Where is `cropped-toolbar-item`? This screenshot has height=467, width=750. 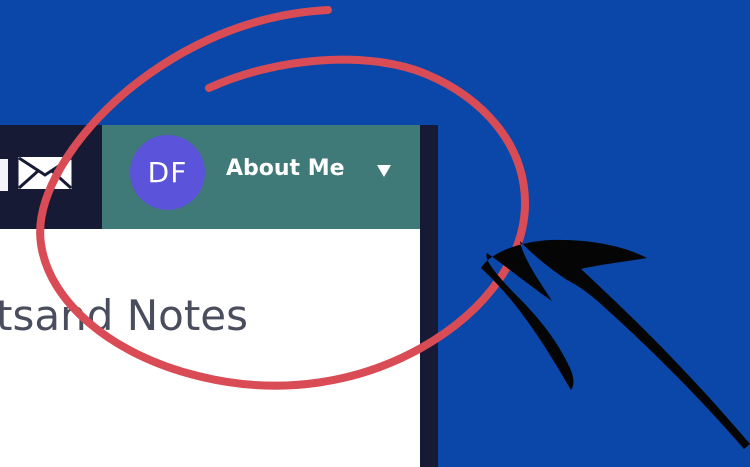
cropped-toolbar-item is located at coordinates (4, 175).